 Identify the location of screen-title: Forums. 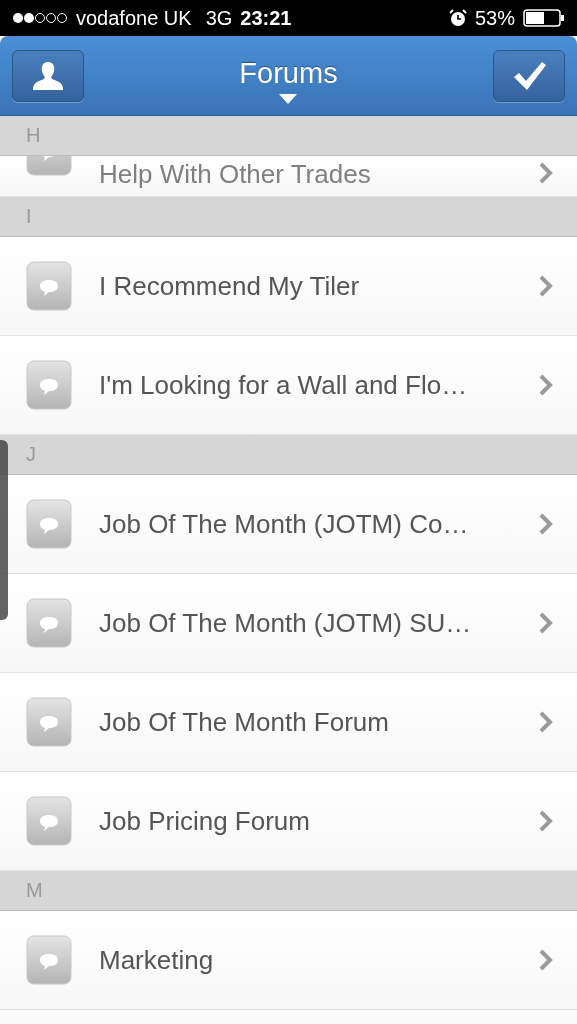
(288, 73).